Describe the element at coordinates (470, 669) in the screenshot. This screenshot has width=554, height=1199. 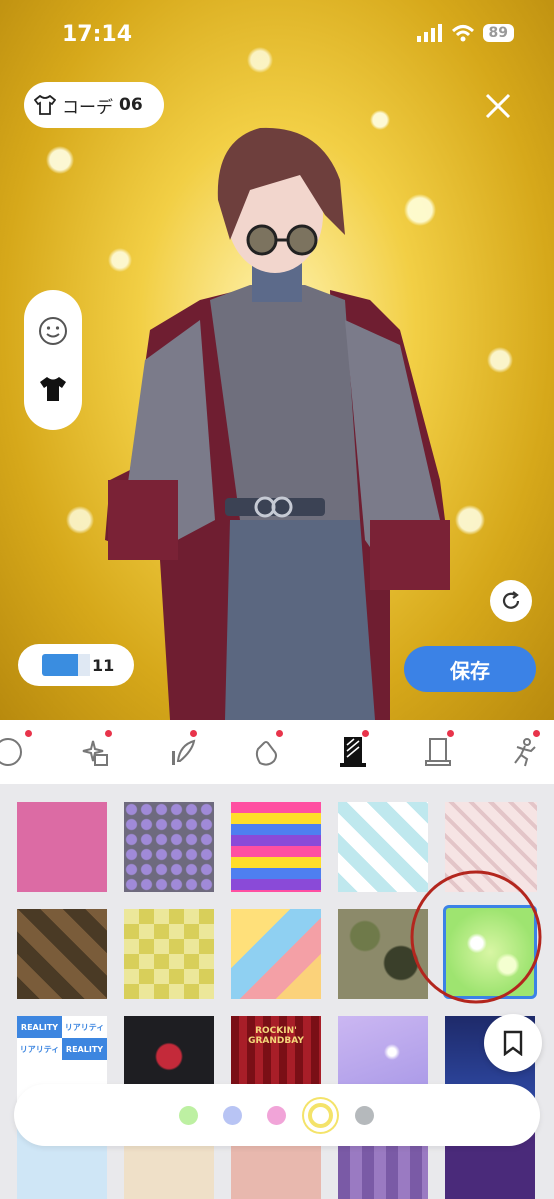
I see `save-button: 保存` at that location.